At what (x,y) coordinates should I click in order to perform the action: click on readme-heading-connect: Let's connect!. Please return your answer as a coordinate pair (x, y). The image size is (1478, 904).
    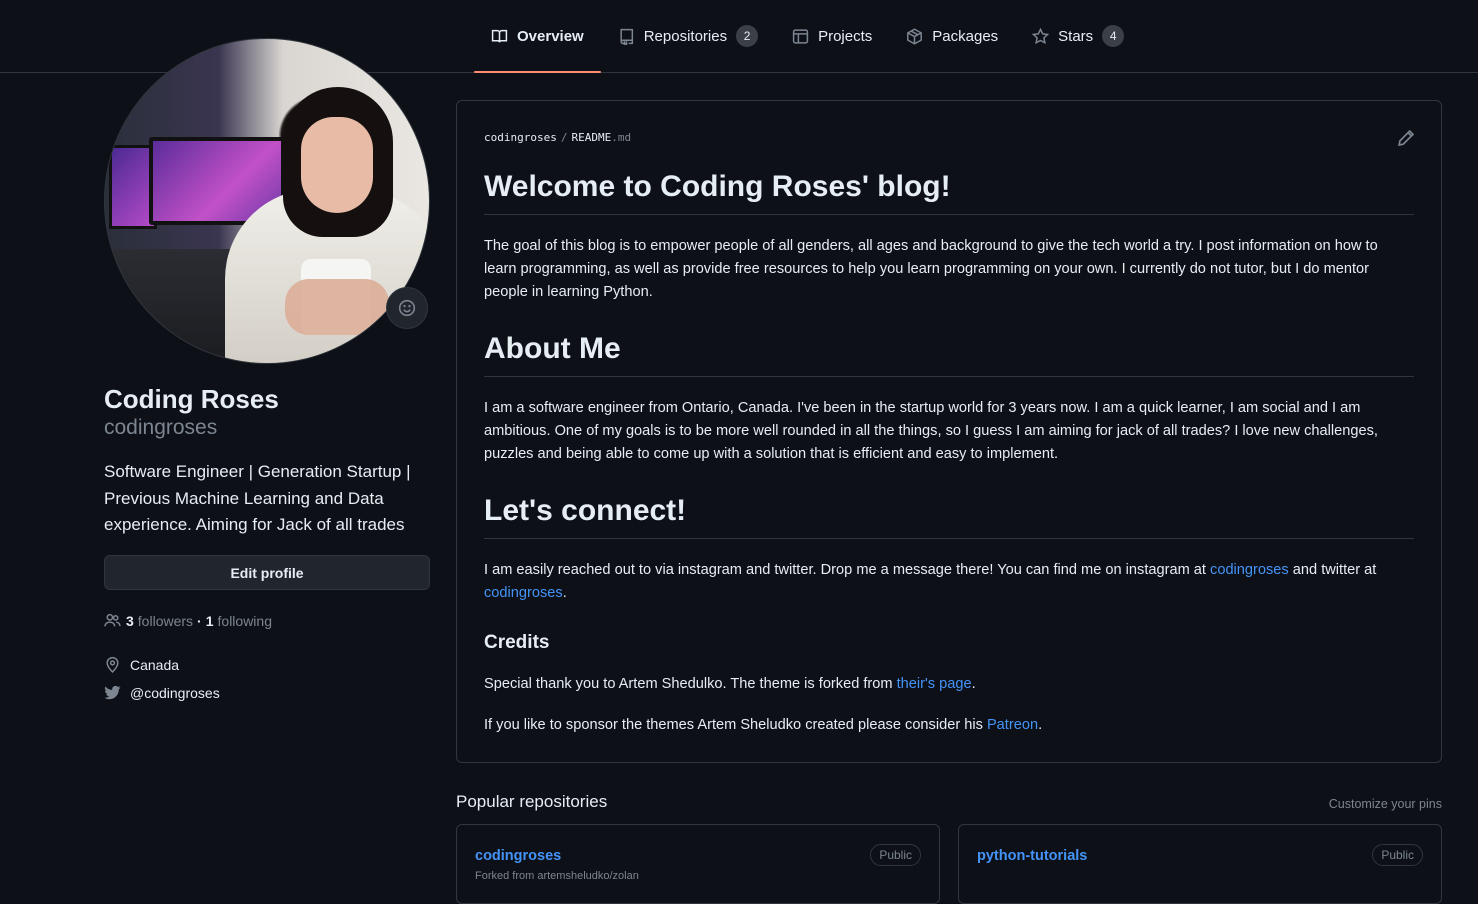
    Looking at the image, I should click on (949, 516).